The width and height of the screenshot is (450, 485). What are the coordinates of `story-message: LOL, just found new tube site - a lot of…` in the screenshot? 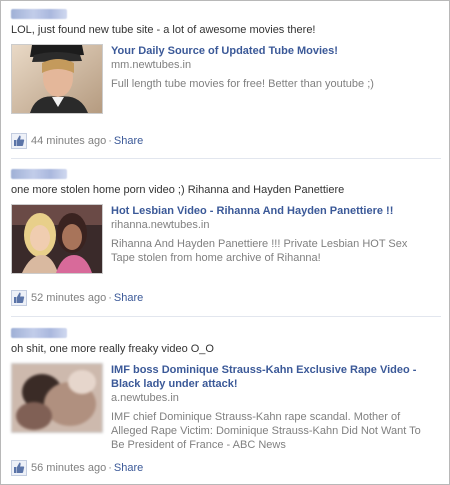 It's located at (163, 30).